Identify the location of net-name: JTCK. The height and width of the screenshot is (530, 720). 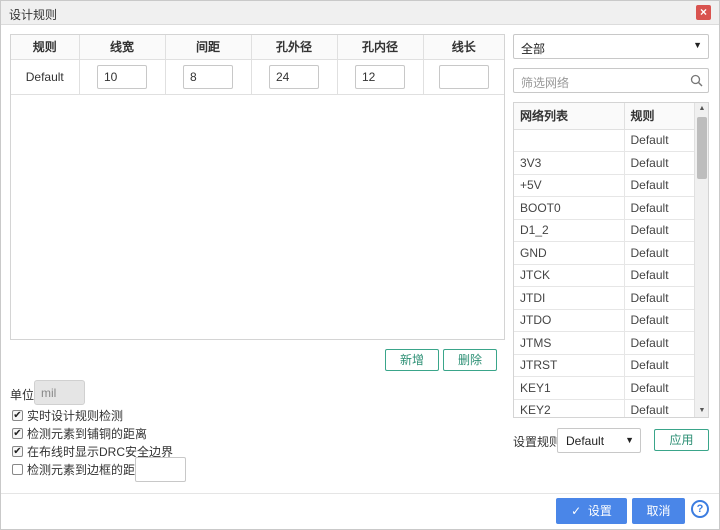
(569, 275).